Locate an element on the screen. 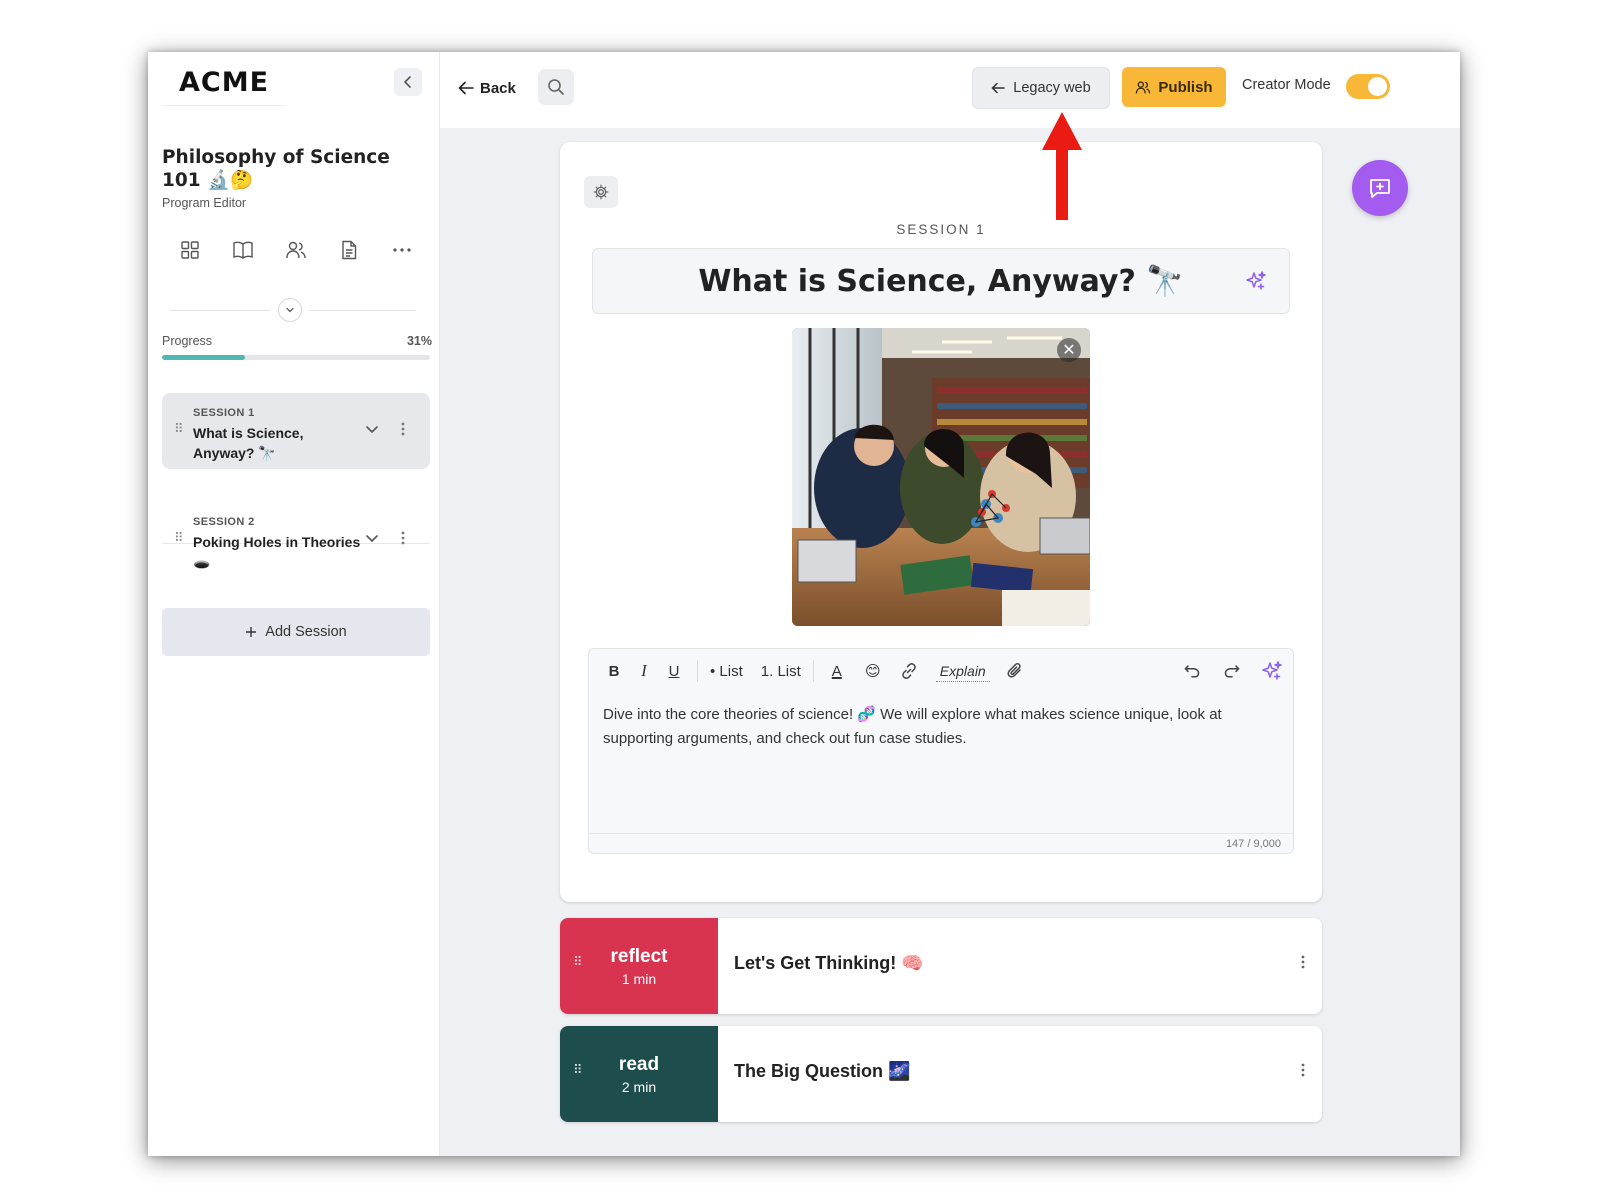 This screenshot has width=1600, height=1200. remove-image-button: ✕ is located at coordinates (1069, 350).